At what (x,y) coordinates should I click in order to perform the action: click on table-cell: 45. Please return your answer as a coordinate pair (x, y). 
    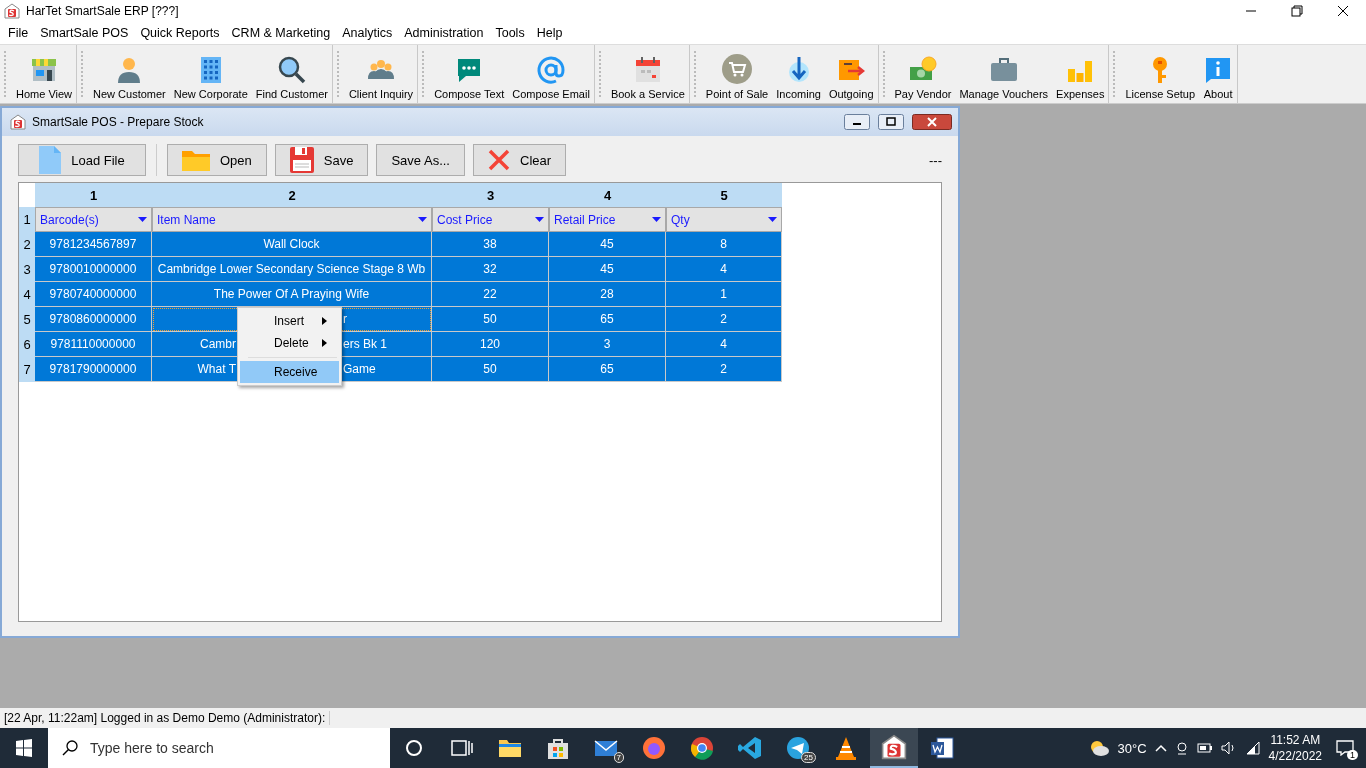
    Looking at the image, I should click on (607, 269).